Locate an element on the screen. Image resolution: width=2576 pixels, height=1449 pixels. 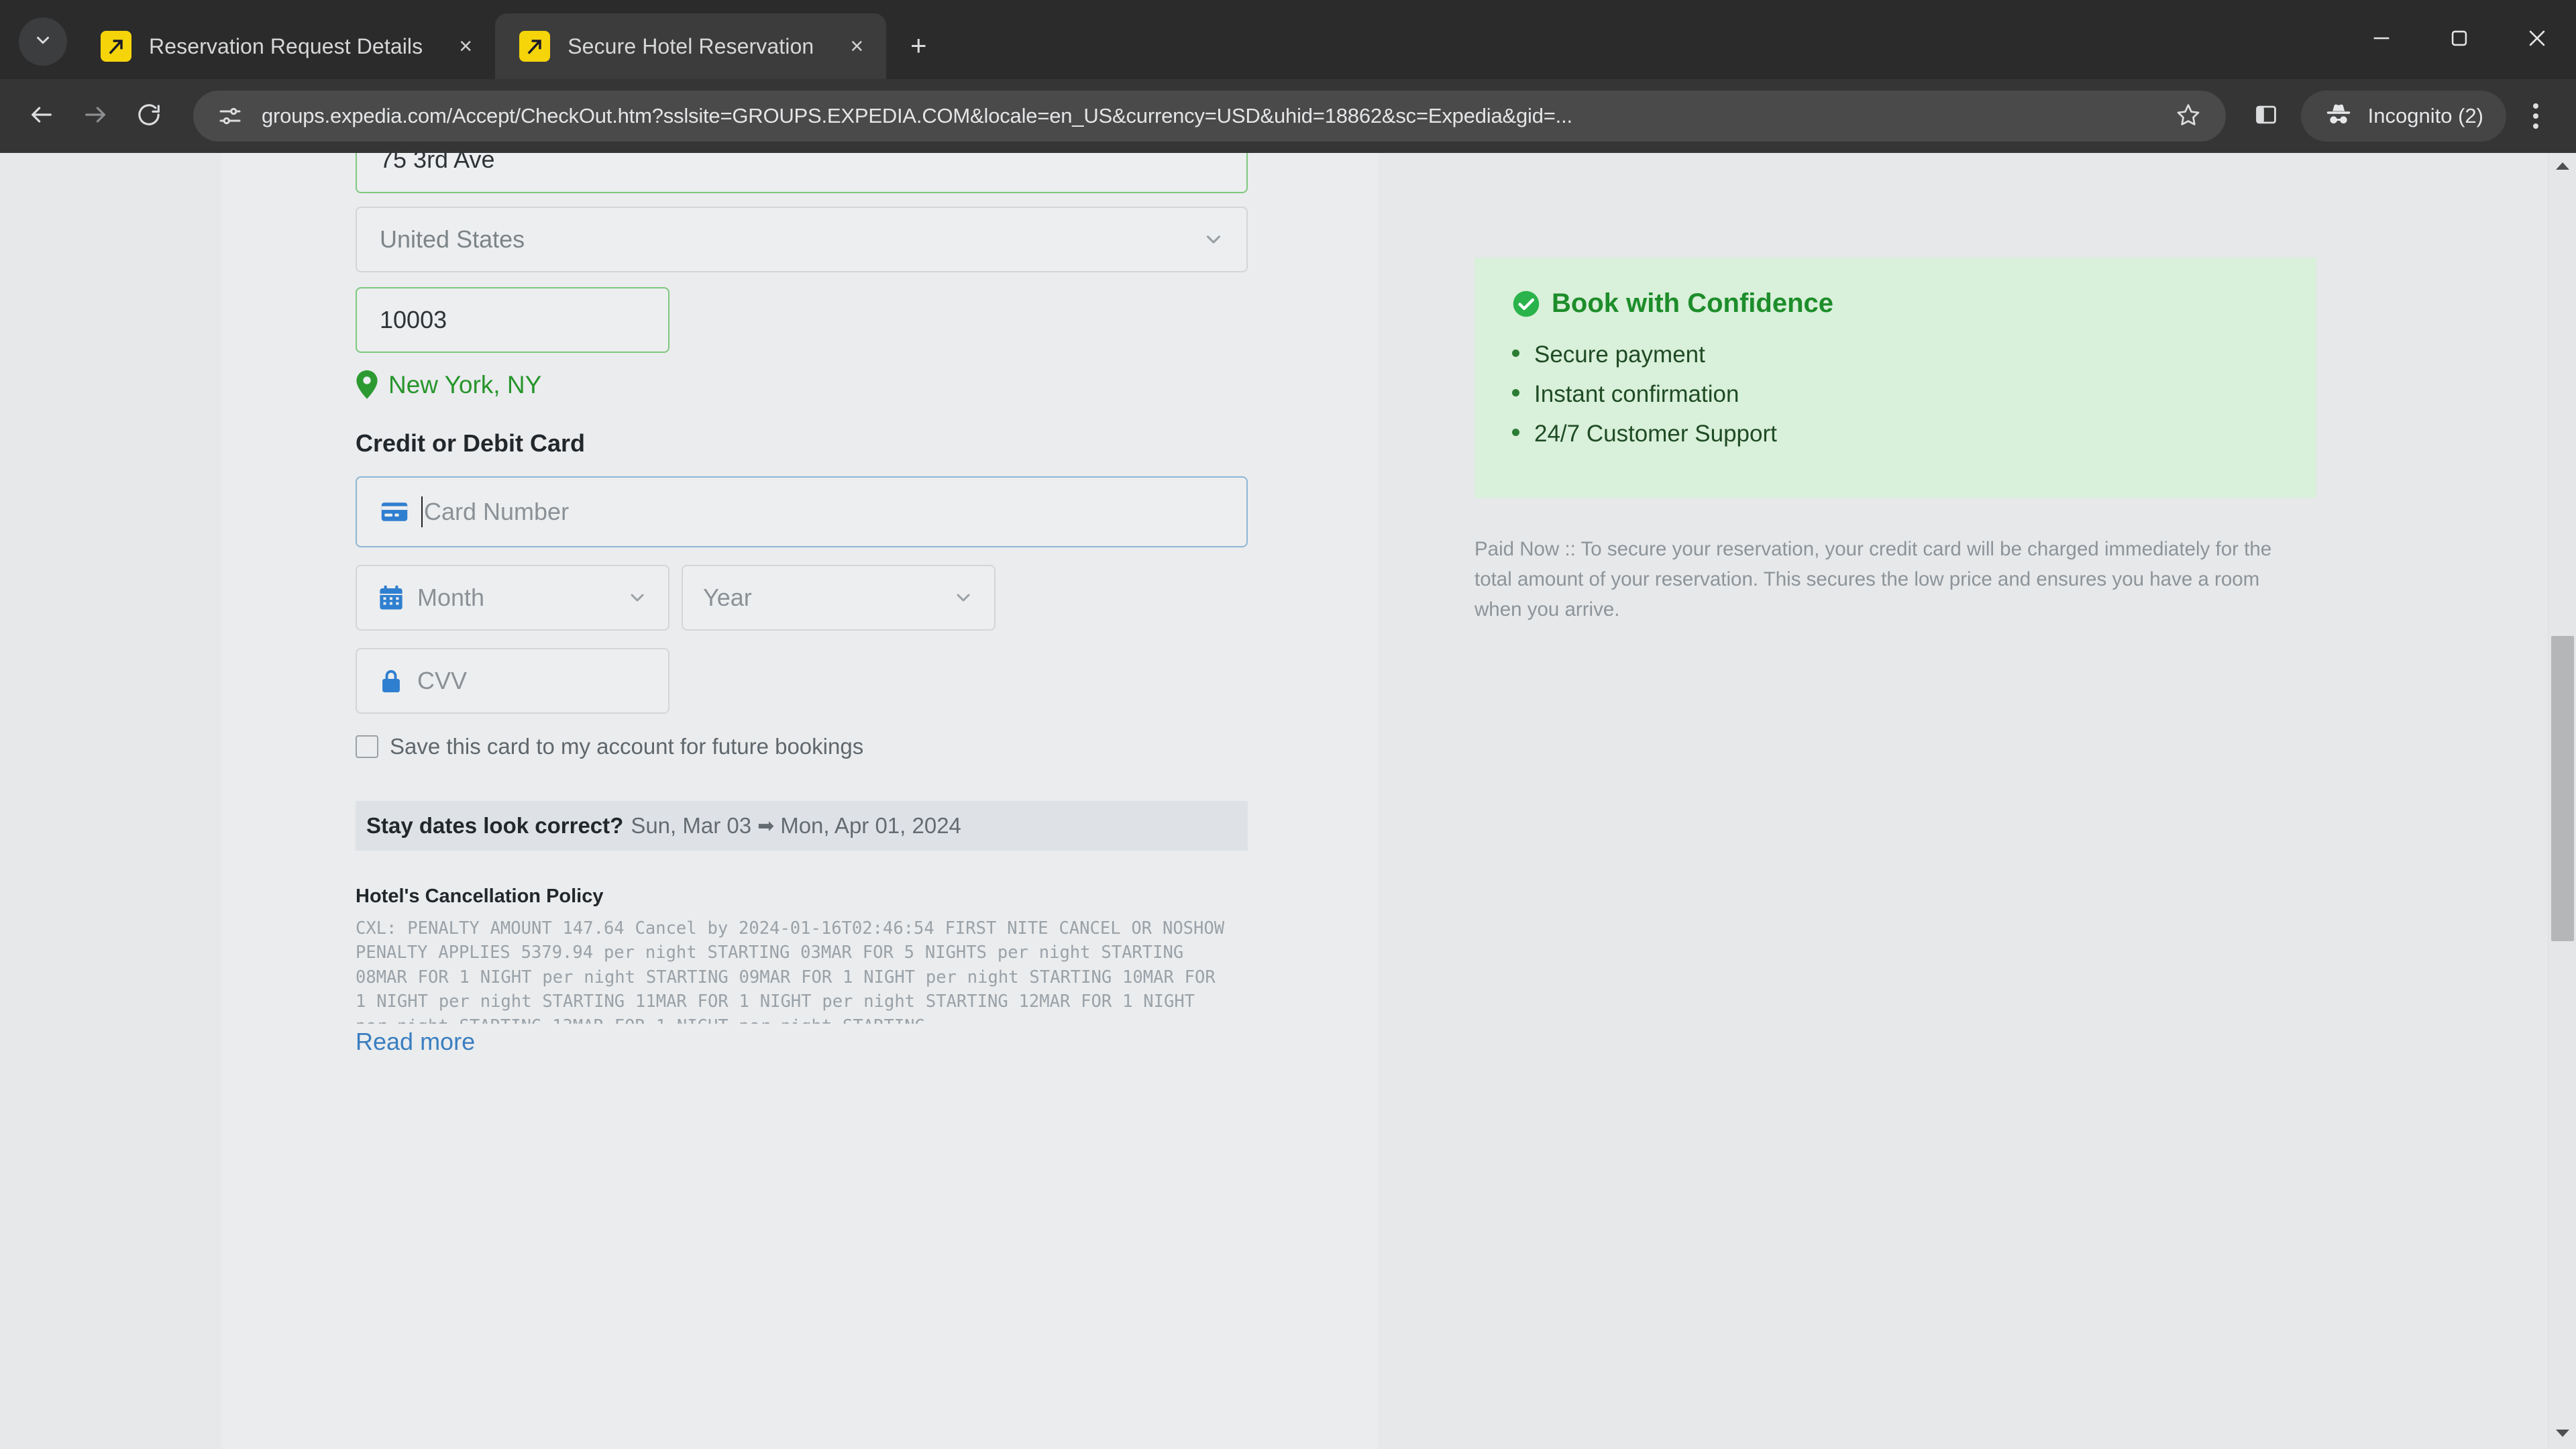
check-out-date: Mon, Apr 01, 2024 is located at coordinates (870, 825).